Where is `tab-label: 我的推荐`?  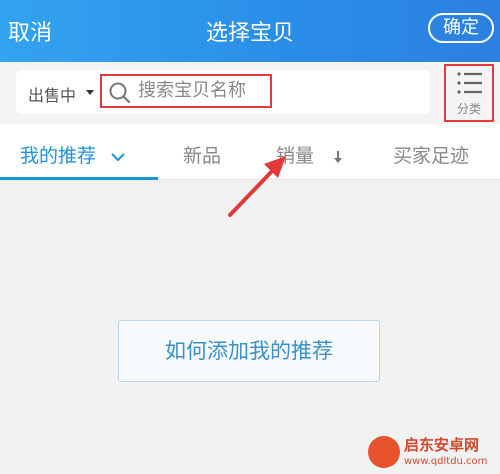 tab-label: 我的推荐 is located at coordinates (58, 156).